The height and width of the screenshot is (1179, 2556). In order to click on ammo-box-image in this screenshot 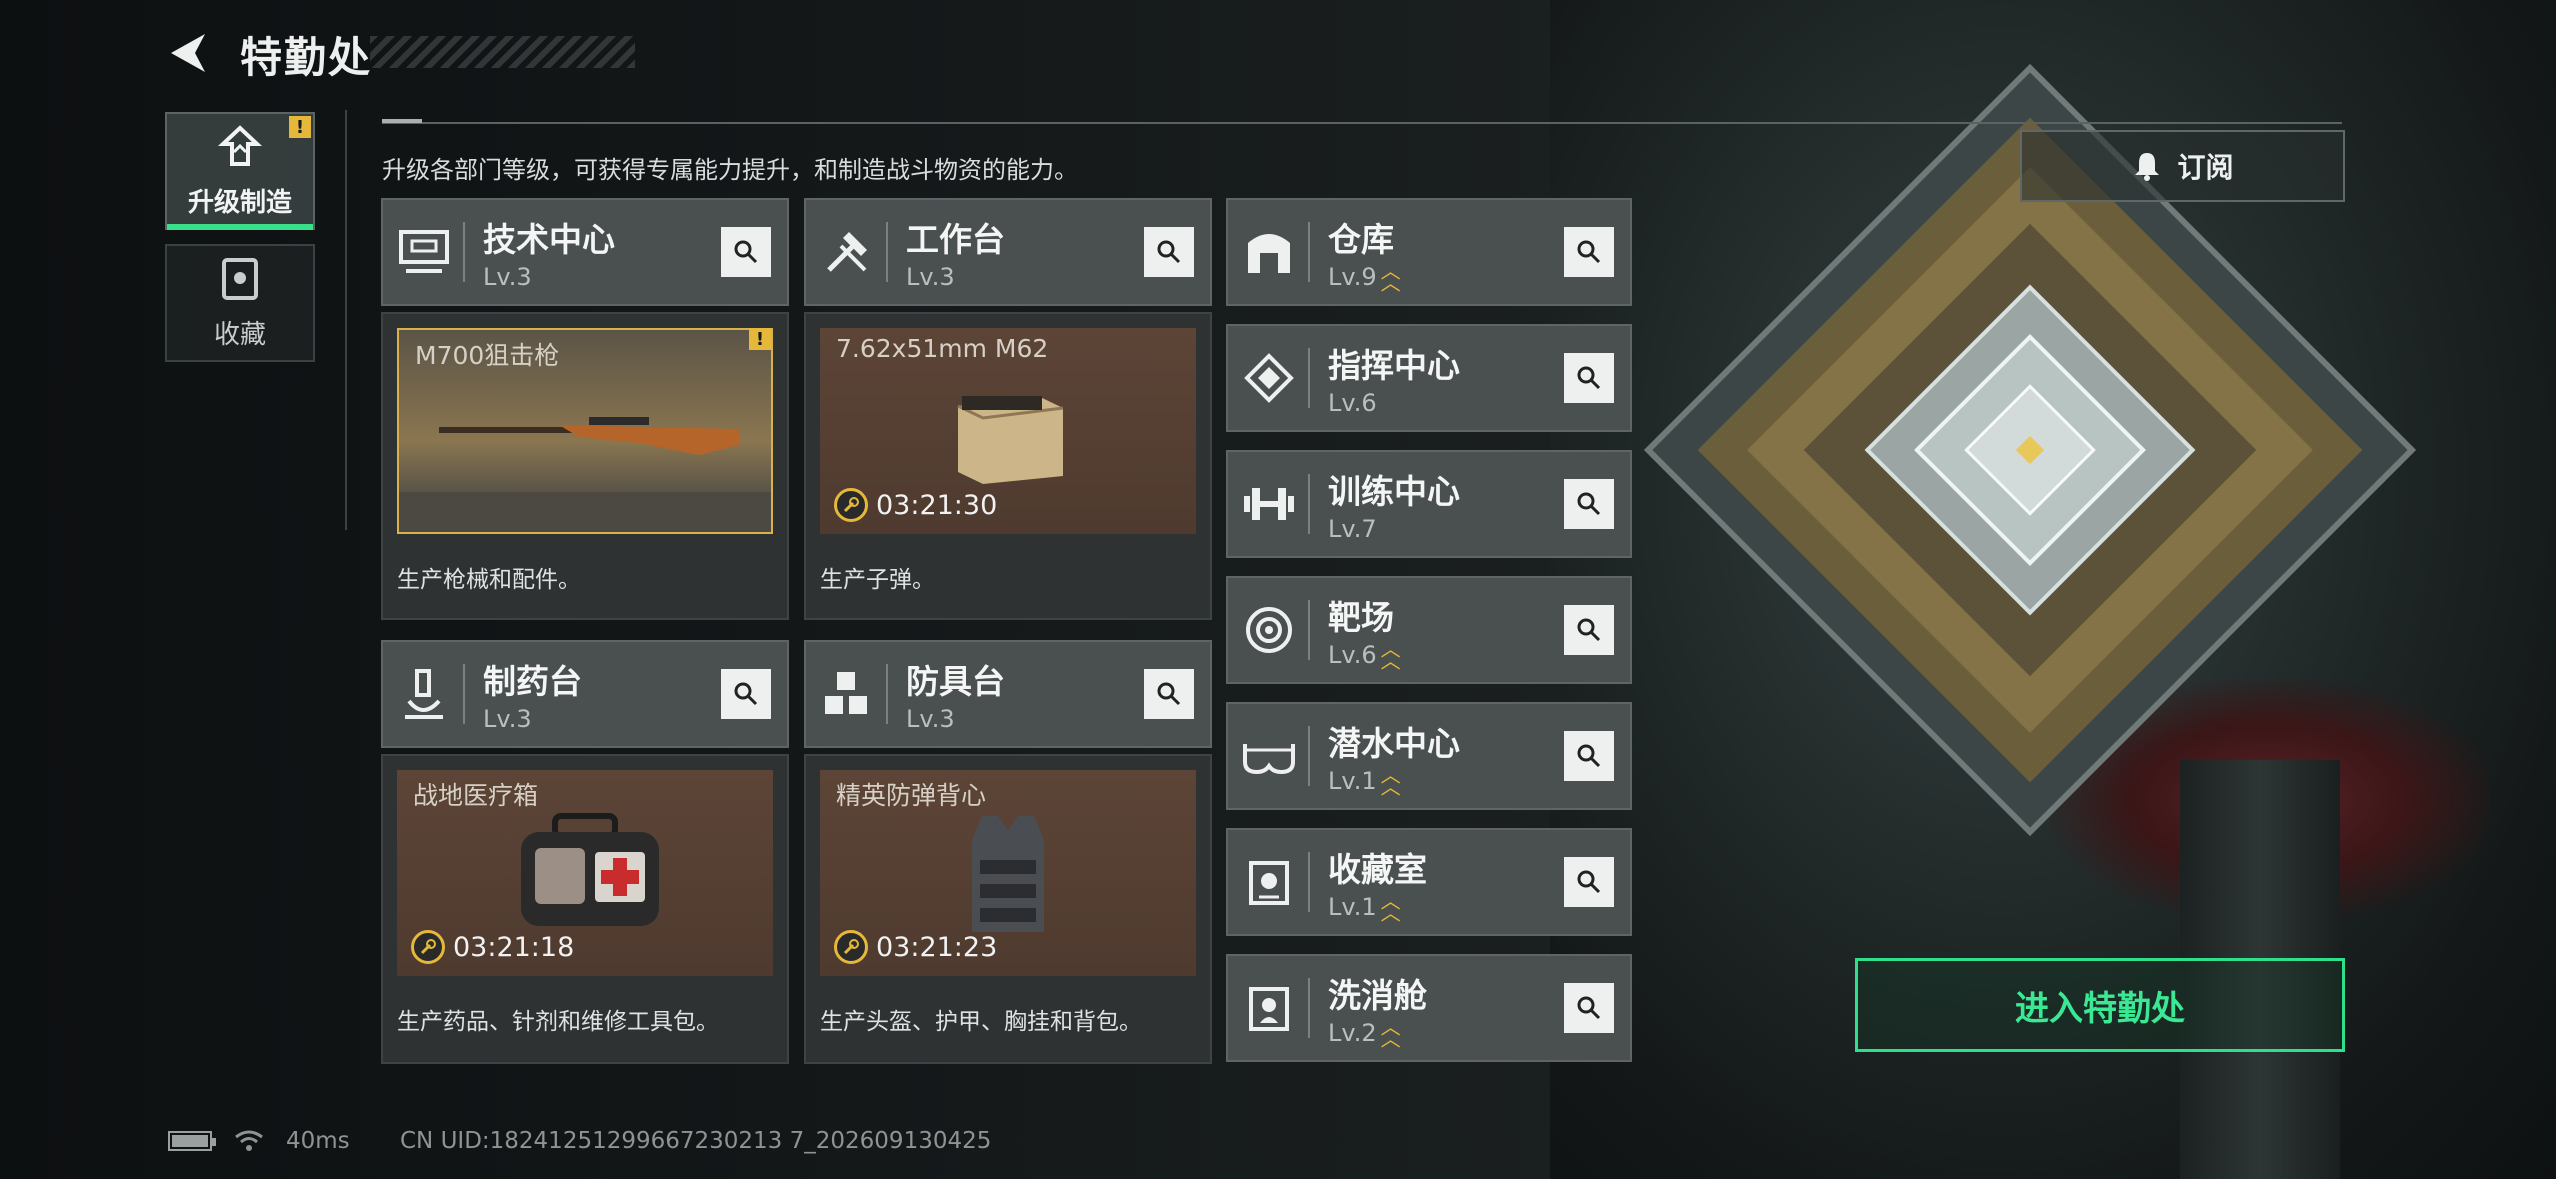, I will do `click(1010, 440)`.